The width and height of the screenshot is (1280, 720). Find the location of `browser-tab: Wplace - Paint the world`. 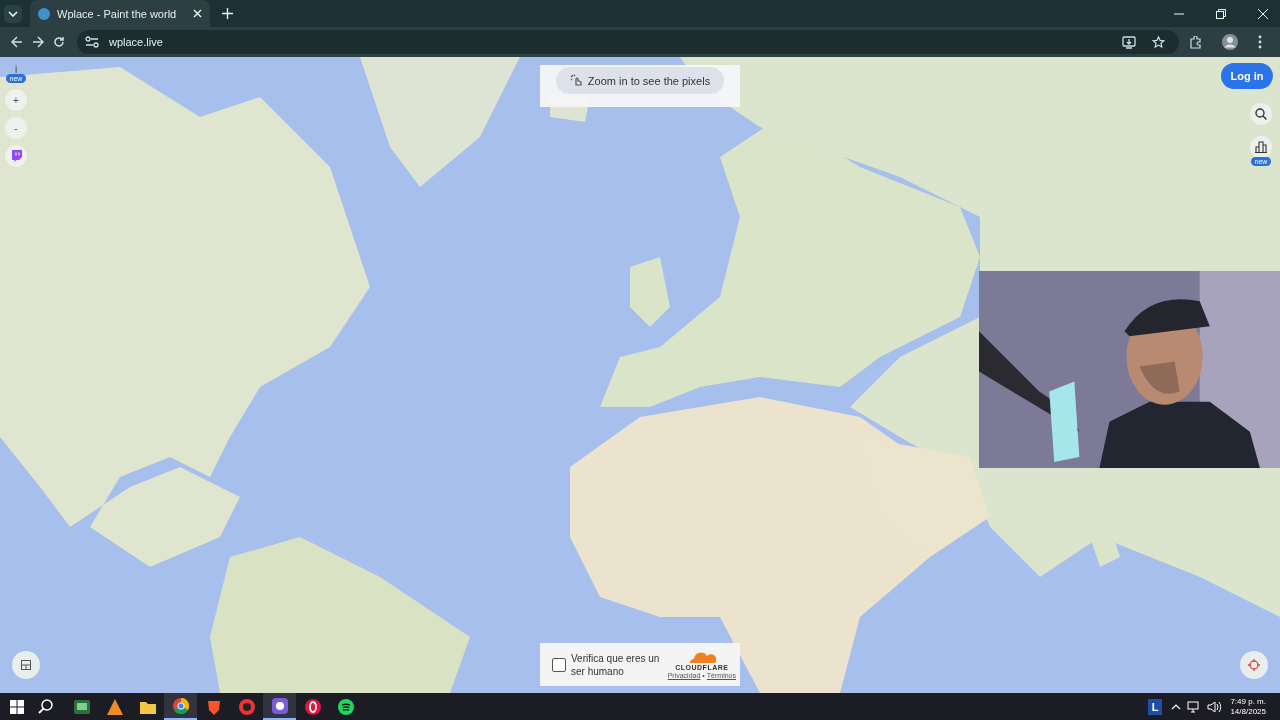

browser-tab: Wplace - Paint the world is located at coordinates (120, 13).